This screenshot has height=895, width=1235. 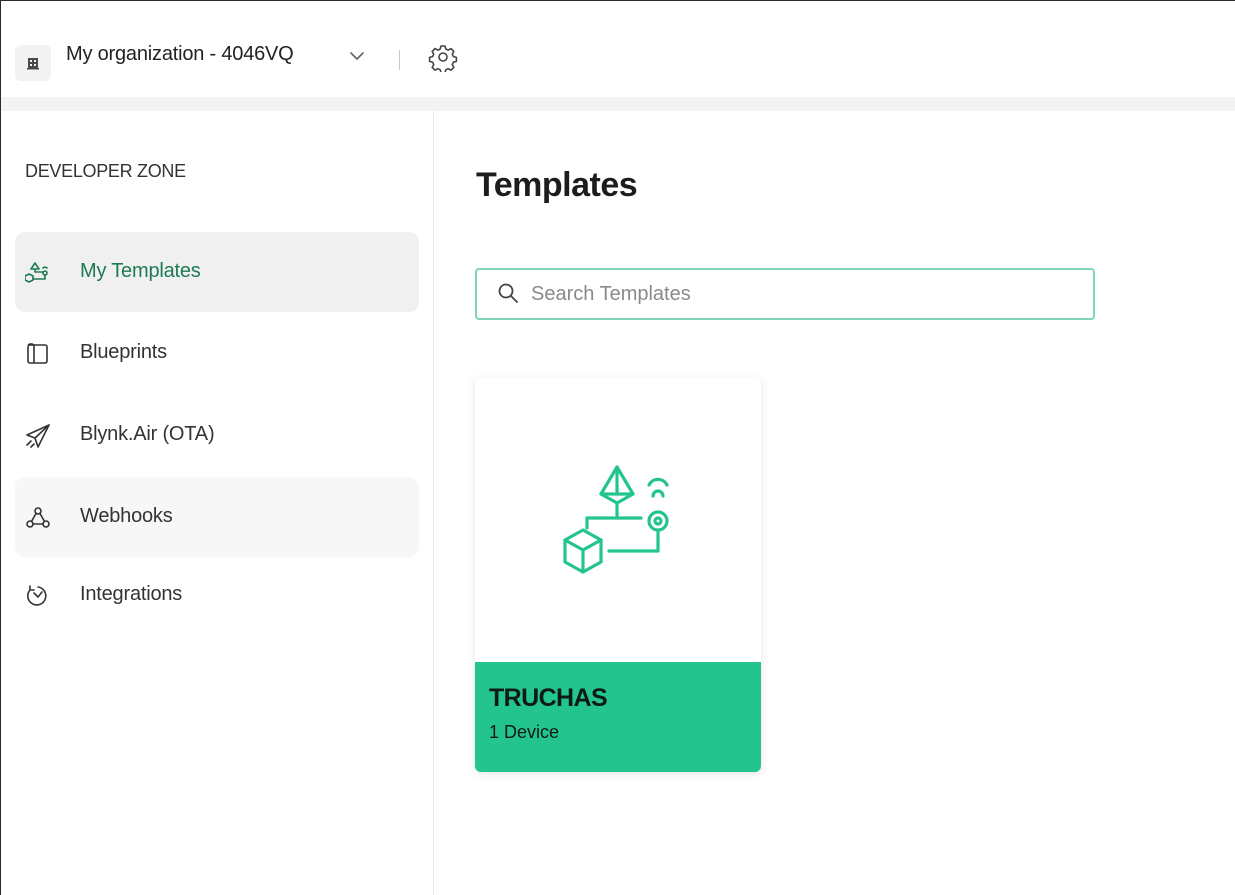 I want to click on sidebar-item-label: Blynk.Air (OTA), so click(x=147, y=434).